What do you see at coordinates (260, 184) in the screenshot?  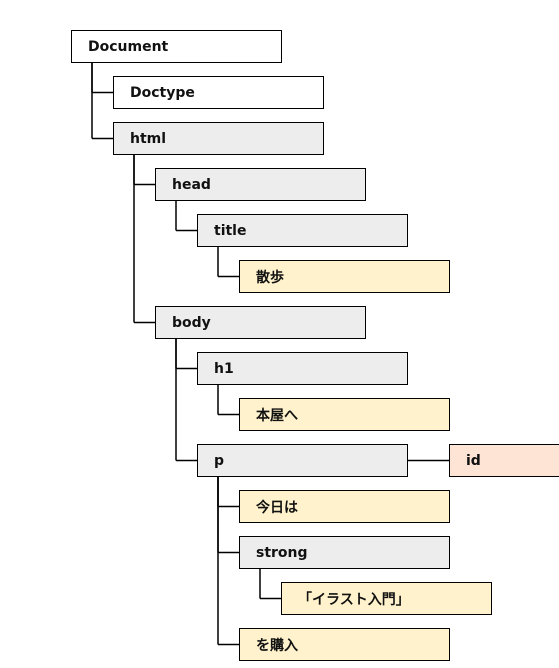 I see `node-element: head` at bounding box center [260, 184].